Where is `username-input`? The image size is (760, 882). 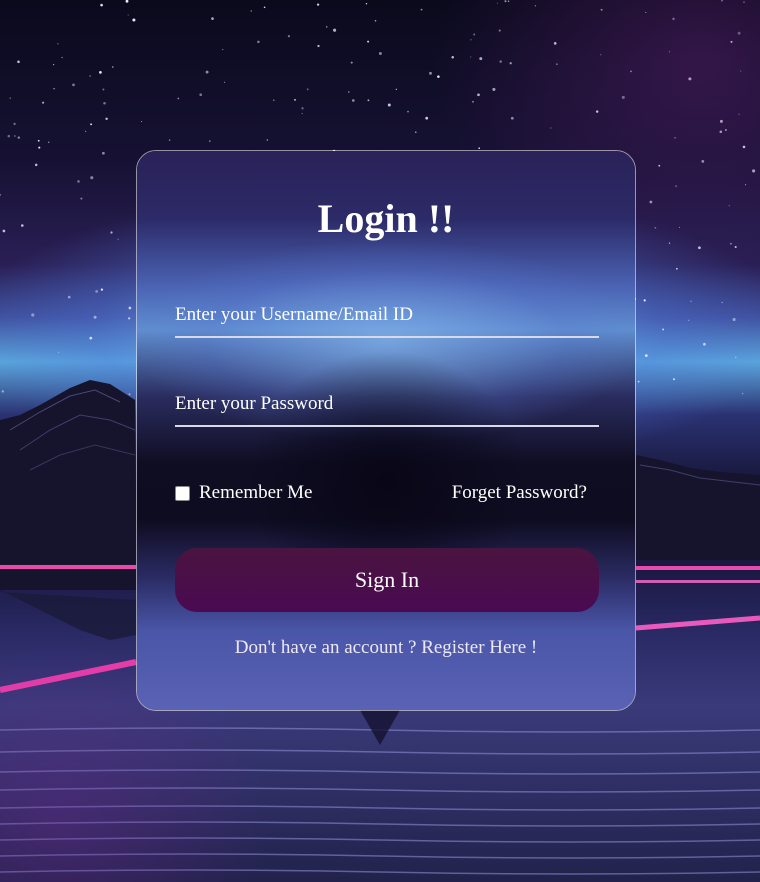 username-input is located at coordinates (387, 315).